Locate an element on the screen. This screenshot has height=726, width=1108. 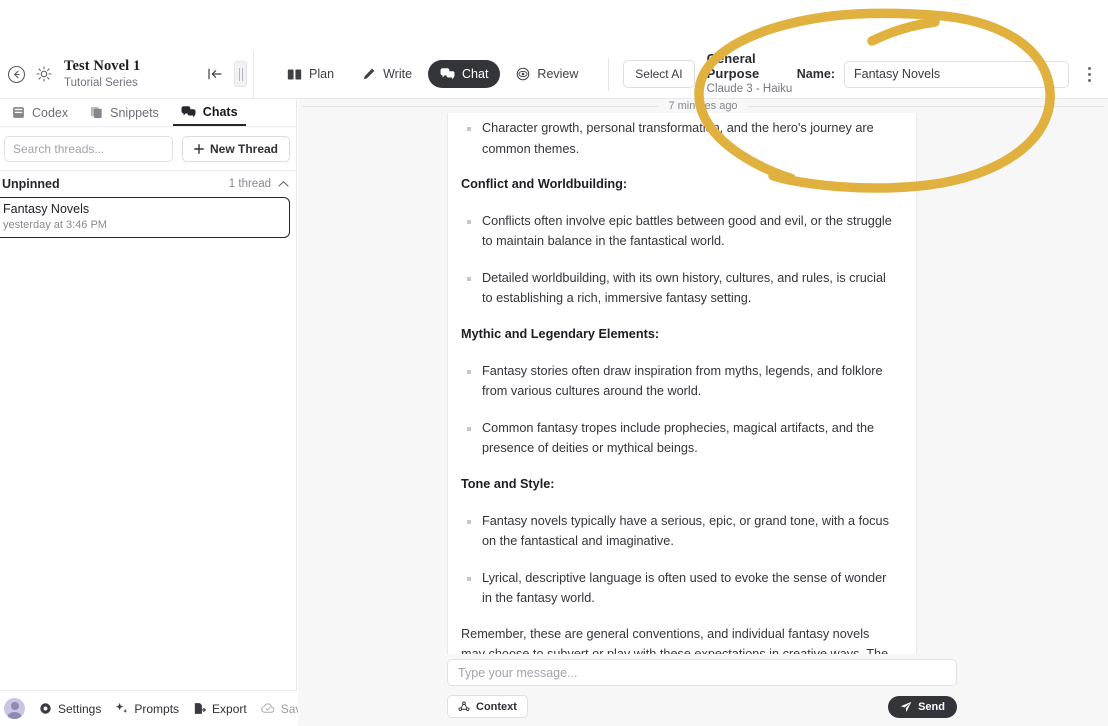
new-thread-button: New Thread is located at coordinates (235, 149).